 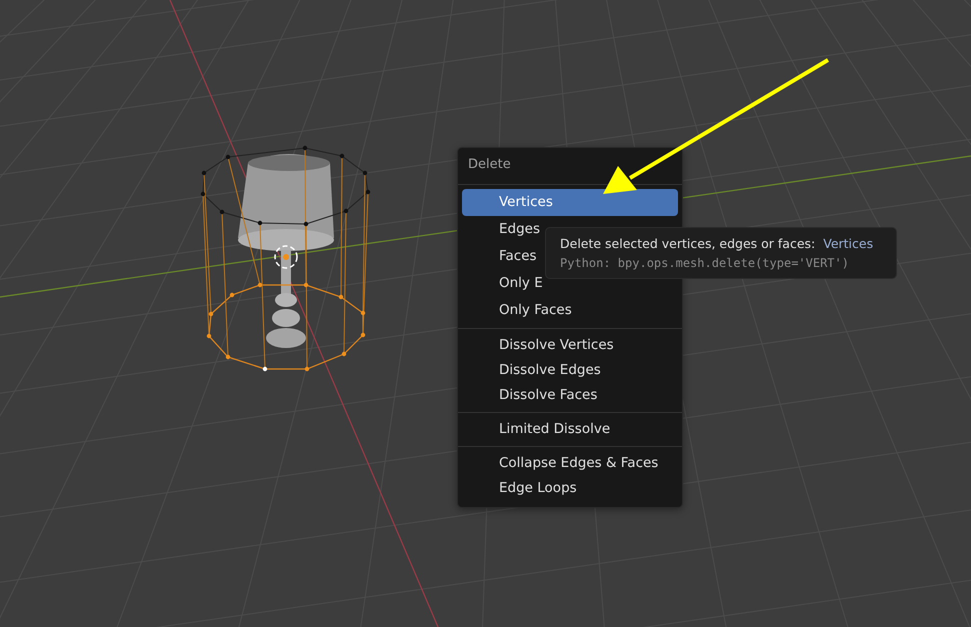 I want to click on menu-title: Delete, so click(x=489, y=165).